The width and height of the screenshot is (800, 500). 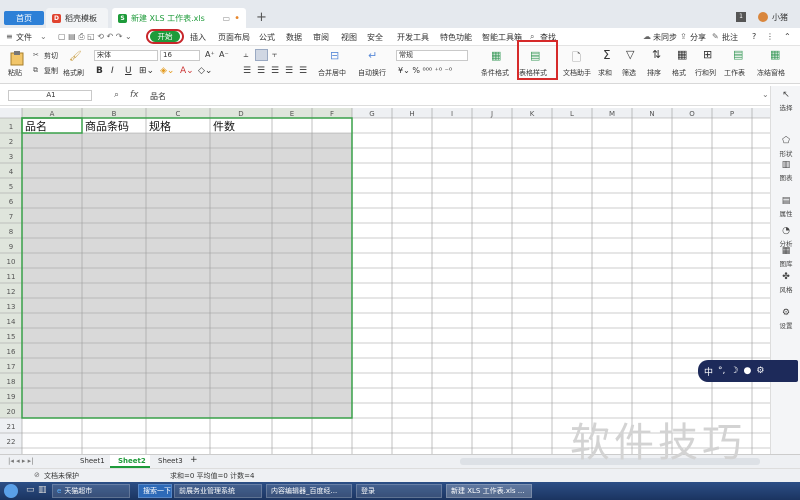 I want to click on font-color-icon: A⌄, so click(x=187, y=71).